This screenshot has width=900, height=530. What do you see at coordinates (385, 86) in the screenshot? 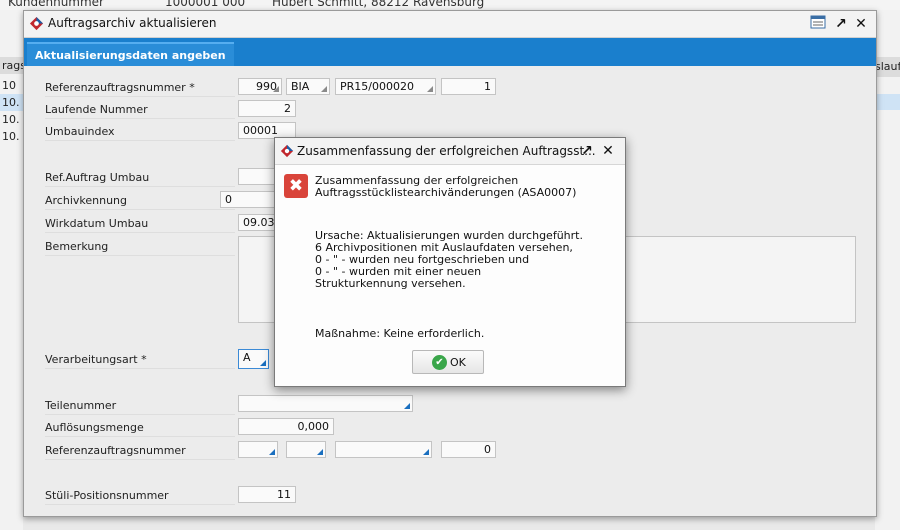
I see `ref-field-3: PR15/000020` at bounding box center [385, 86].